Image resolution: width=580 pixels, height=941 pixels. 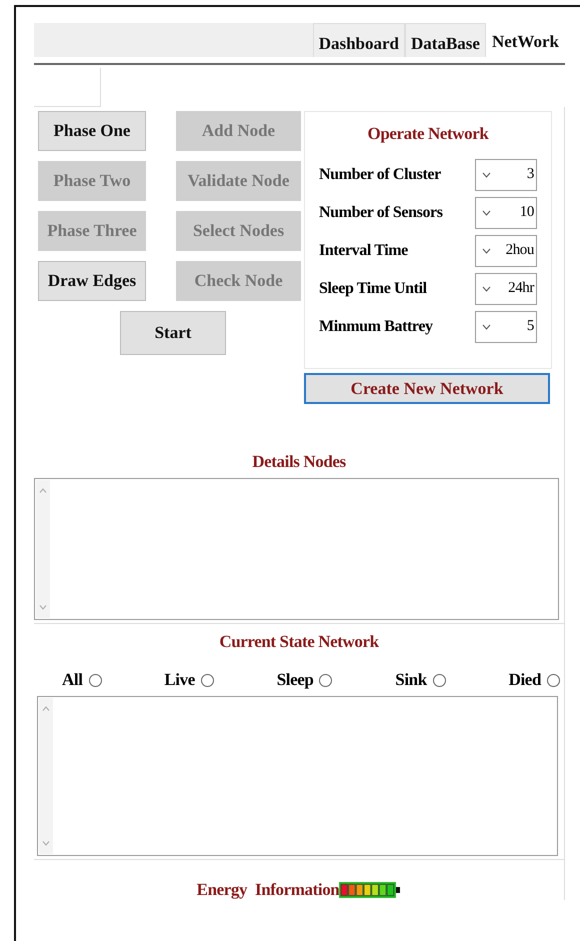 I want to click on battery-icon, so click(x=370, y=890).